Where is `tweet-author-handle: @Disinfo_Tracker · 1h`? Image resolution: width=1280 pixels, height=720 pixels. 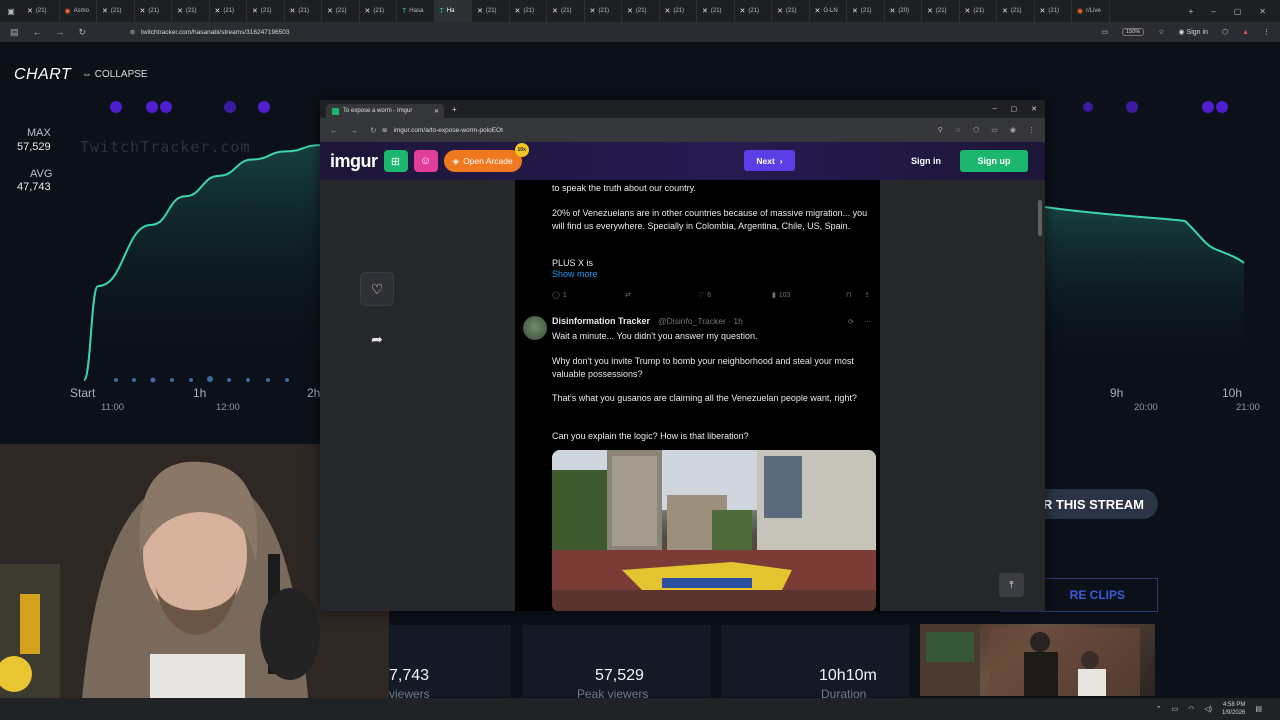 tweet-author-handle: @Disinfo_Tracker · 1h is located at coordinates (700, 321).